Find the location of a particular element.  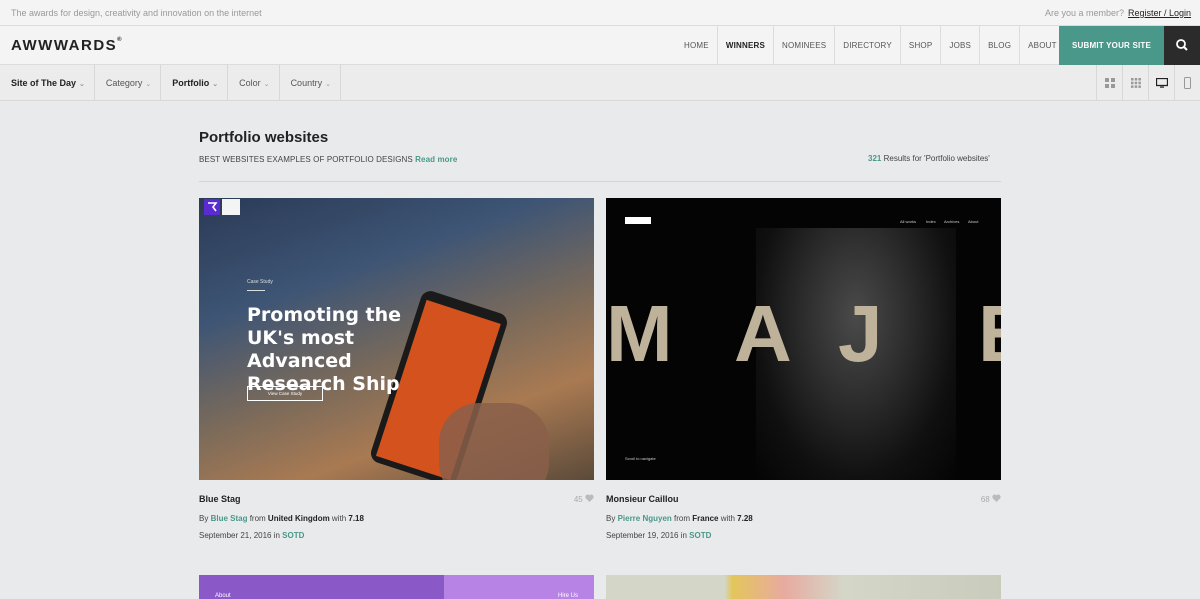

view-desktop is located at coordinates (1161, 83).